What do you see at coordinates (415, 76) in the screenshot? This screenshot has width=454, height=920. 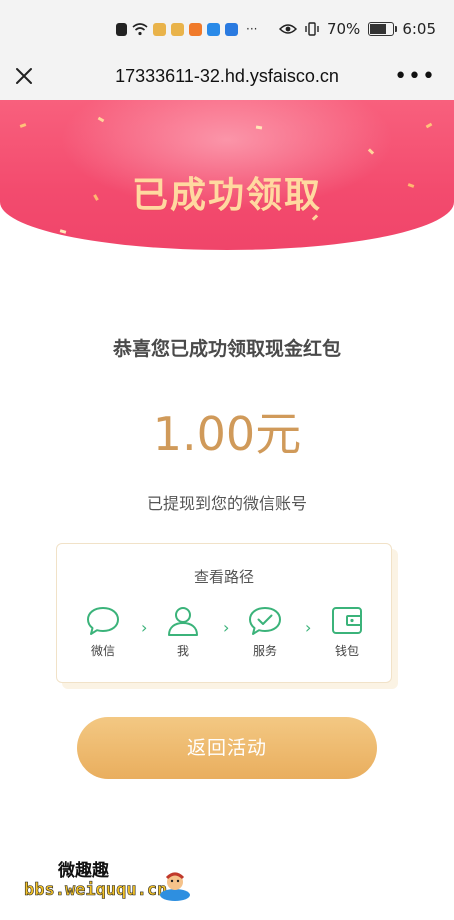 I see `more-icon: •••` at bounding box center [415, 76].